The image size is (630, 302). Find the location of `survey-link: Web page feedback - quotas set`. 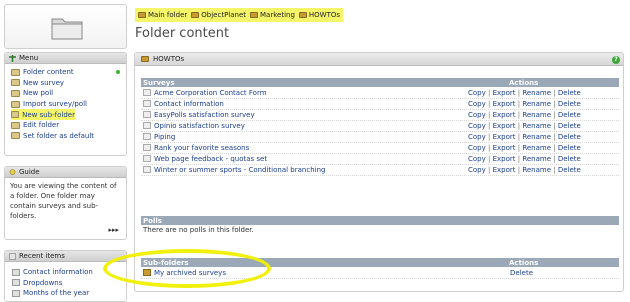

survey-link: Web page feedback - quotas set is located at coordinates (210, 159).